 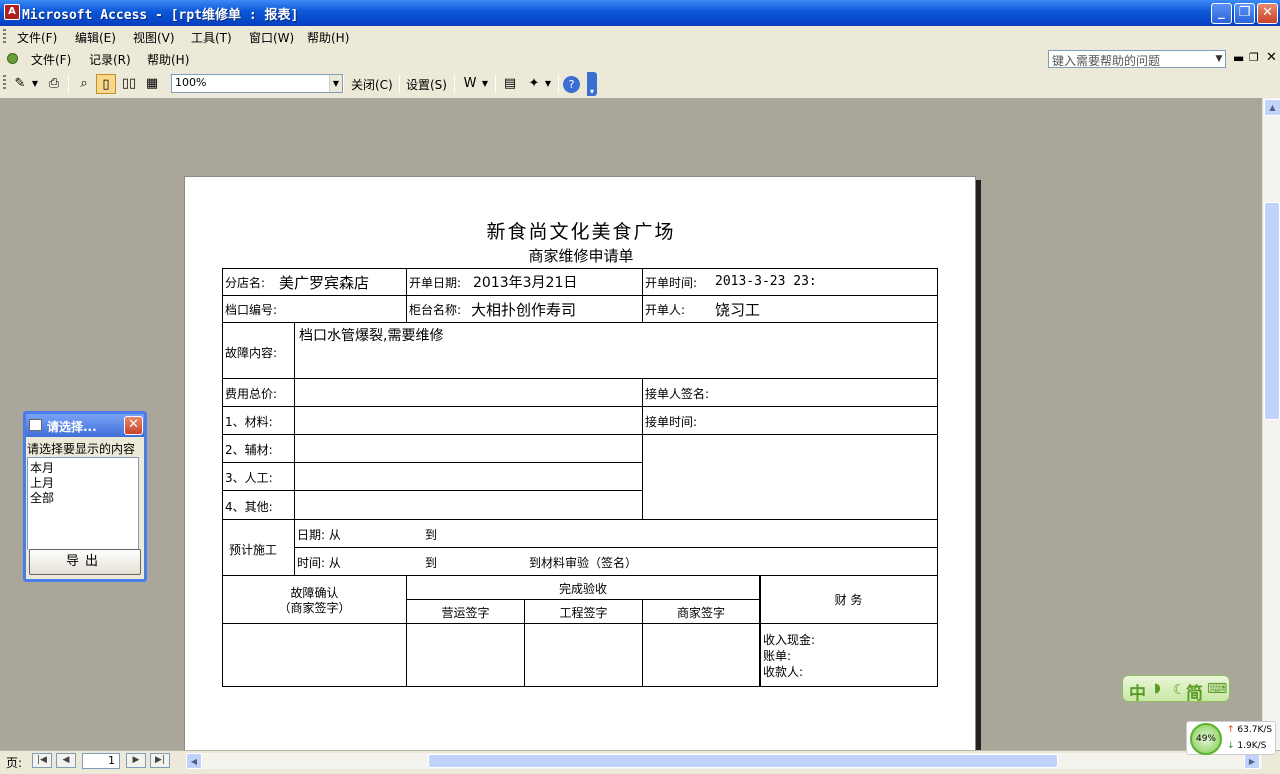 What do you see at coordinates (468, 392) in the screenshot?
I see `total-cost-value-cell` at bounding box center [468, 392].